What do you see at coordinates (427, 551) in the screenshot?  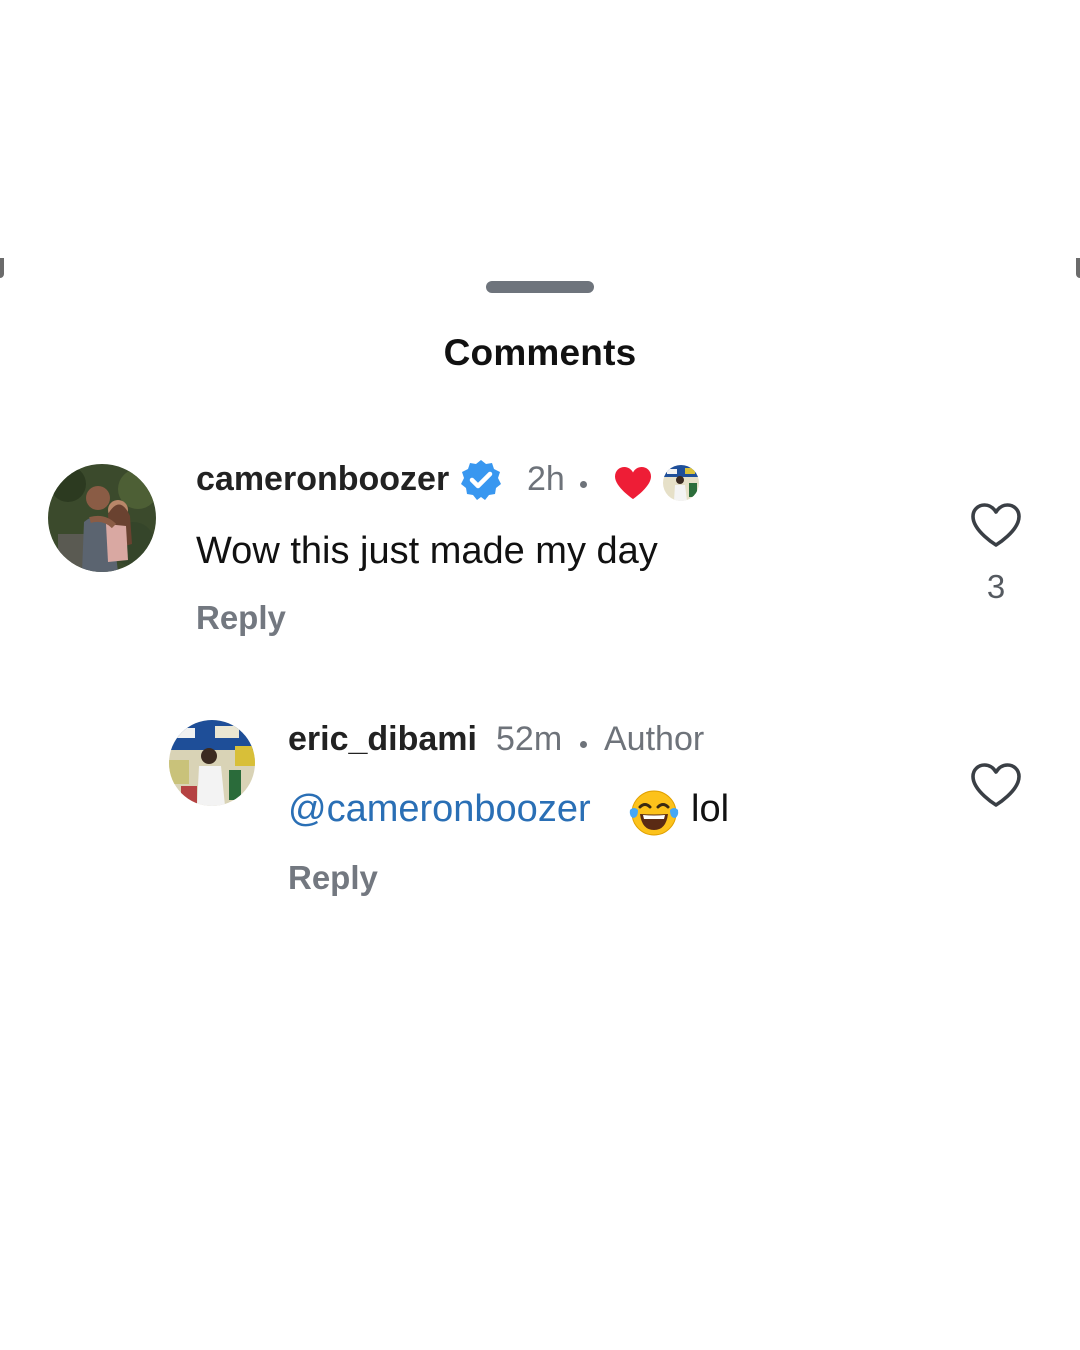 I see `comment-body: Wow this just made my day` at bounding box center [427, 551].